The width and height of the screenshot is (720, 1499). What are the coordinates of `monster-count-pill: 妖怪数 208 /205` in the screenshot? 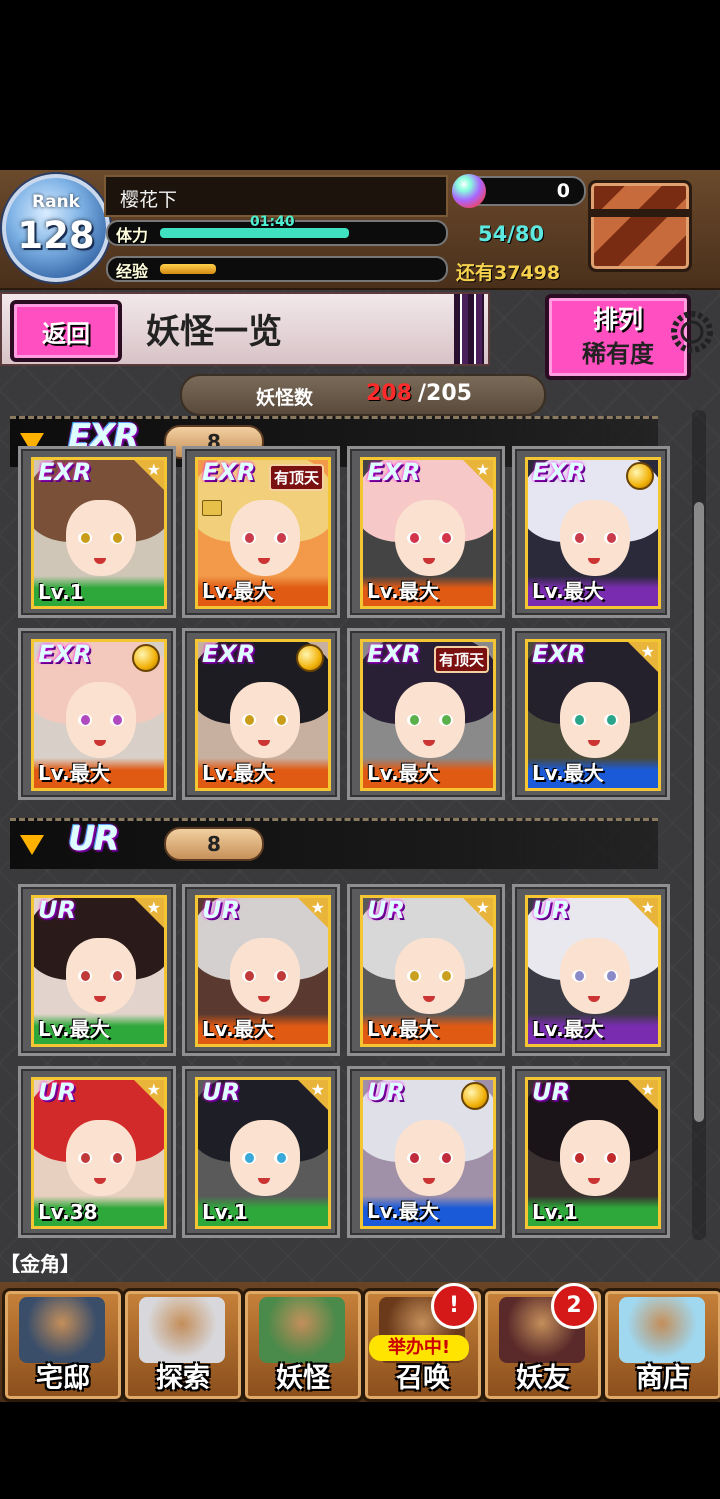 It's located at (363, 395).